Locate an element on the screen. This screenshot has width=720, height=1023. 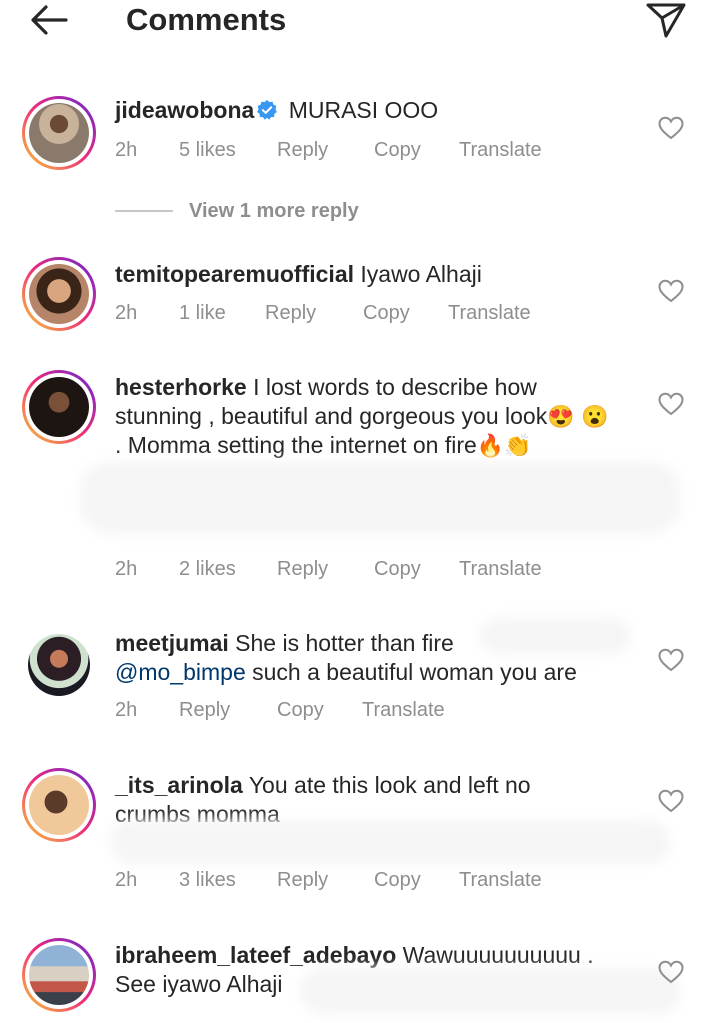
back-button is located at coordinates (50, 20).